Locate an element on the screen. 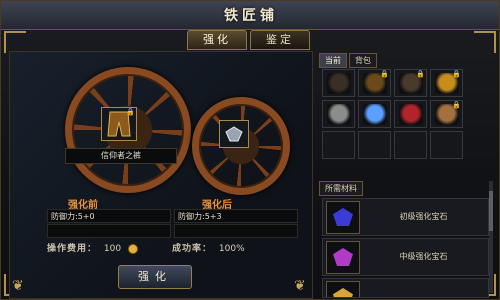 The height and width of the screenshot is (300, 500). before-stat: 防御力:5+0 is located at coordinates (109, 216).